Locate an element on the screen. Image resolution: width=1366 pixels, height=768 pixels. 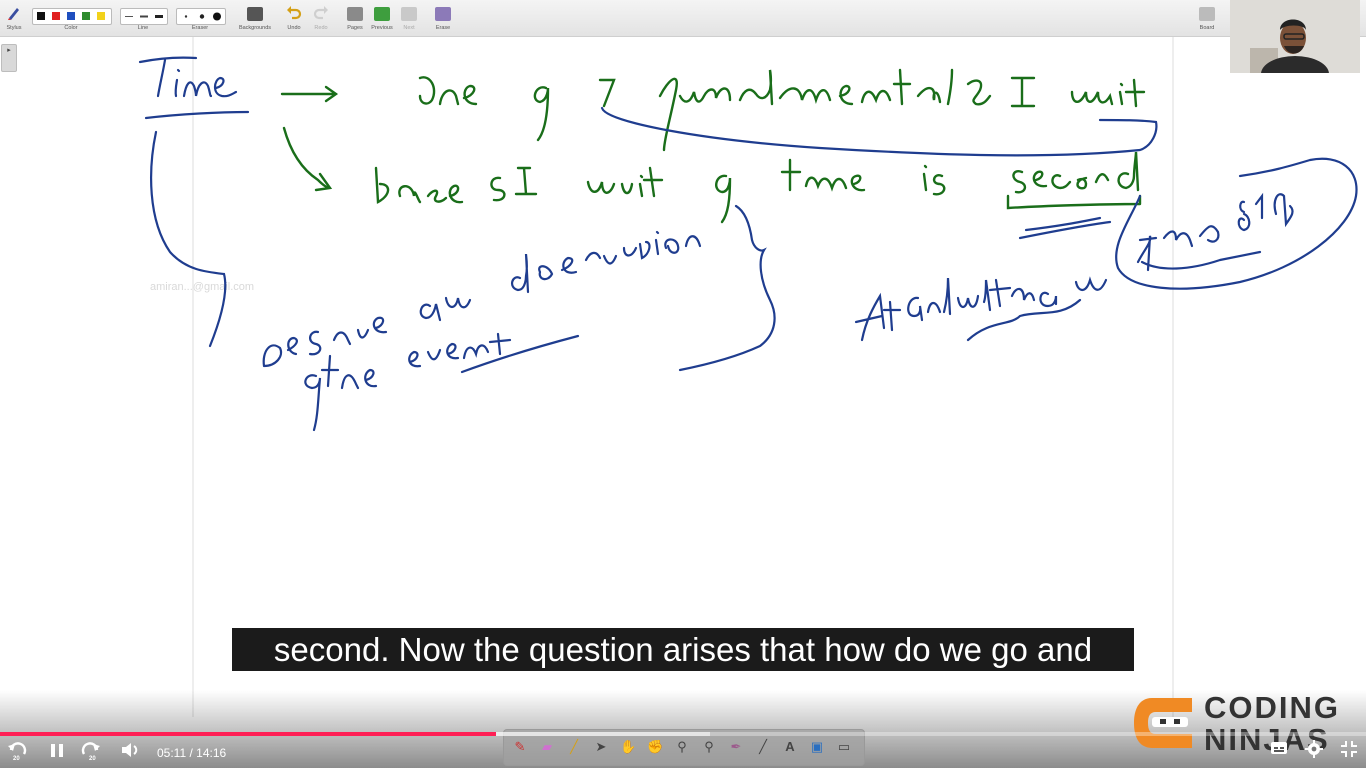
pause-button is located at coordinates (57, 752).